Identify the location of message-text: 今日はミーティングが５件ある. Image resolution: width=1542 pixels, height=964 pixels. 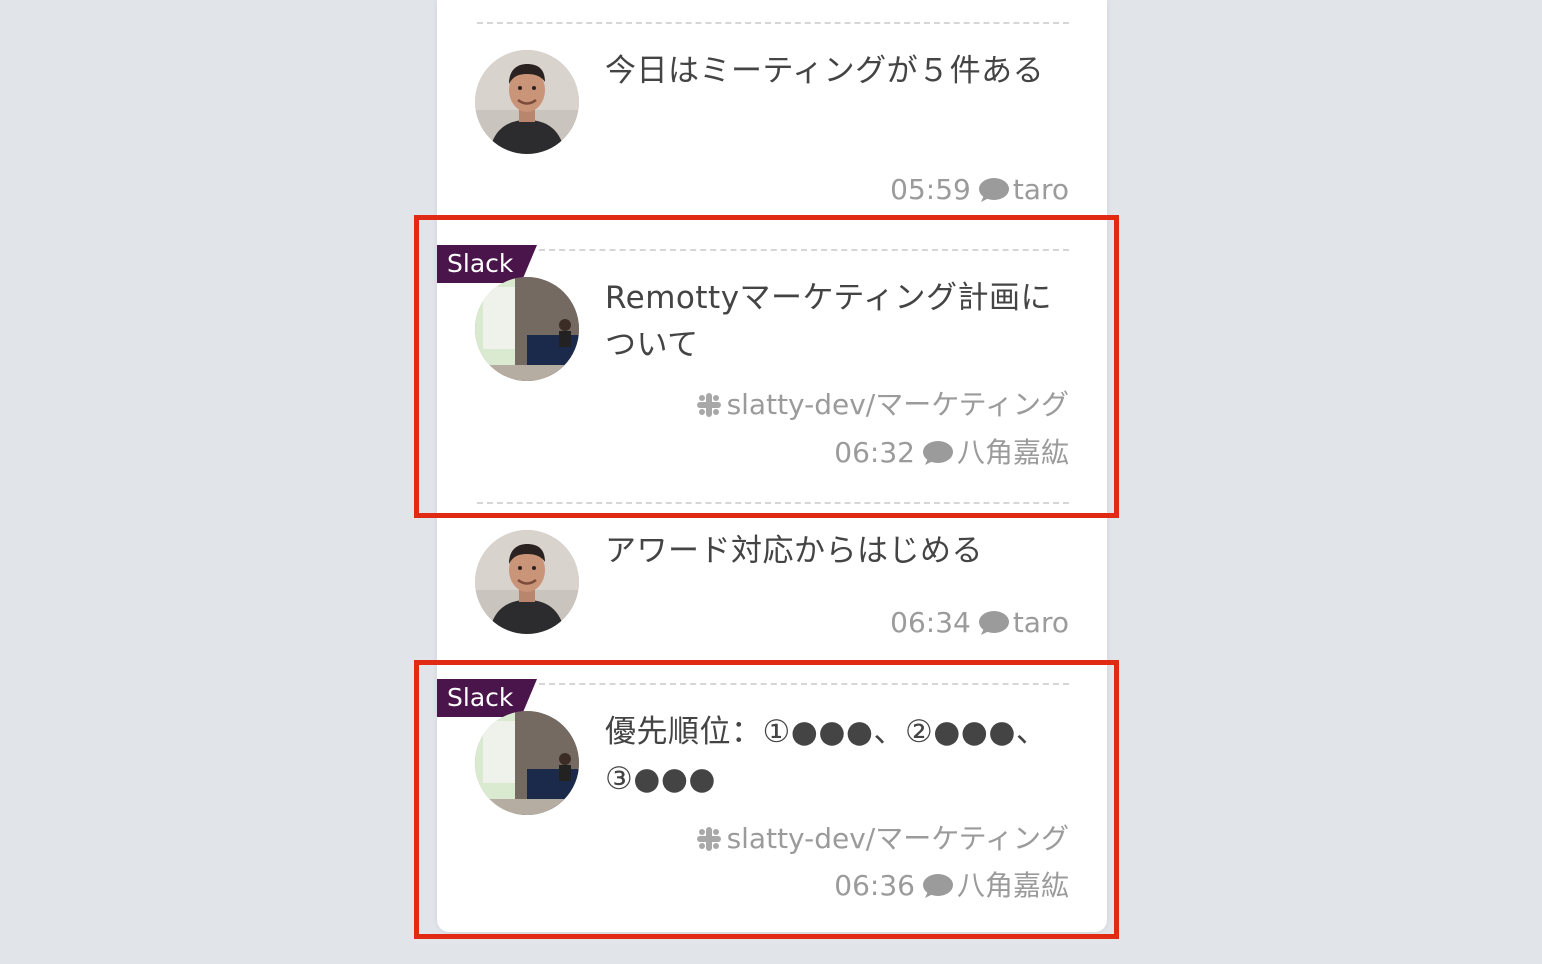
(825, 71).